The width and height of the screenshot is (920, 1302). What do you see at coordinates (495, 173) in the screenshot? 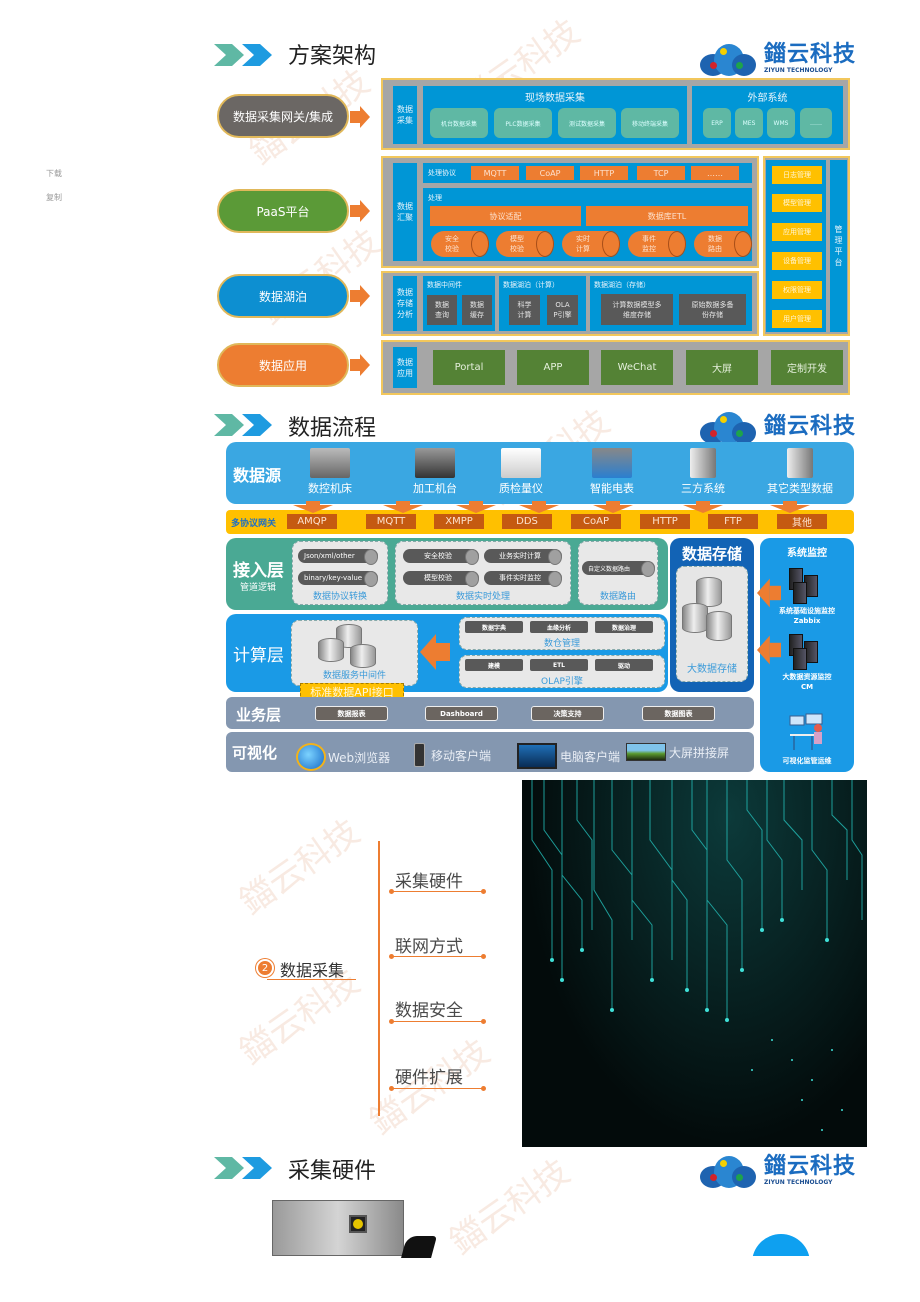
I see `protocol-chip: MQTT` at bounding box center [495, 173].